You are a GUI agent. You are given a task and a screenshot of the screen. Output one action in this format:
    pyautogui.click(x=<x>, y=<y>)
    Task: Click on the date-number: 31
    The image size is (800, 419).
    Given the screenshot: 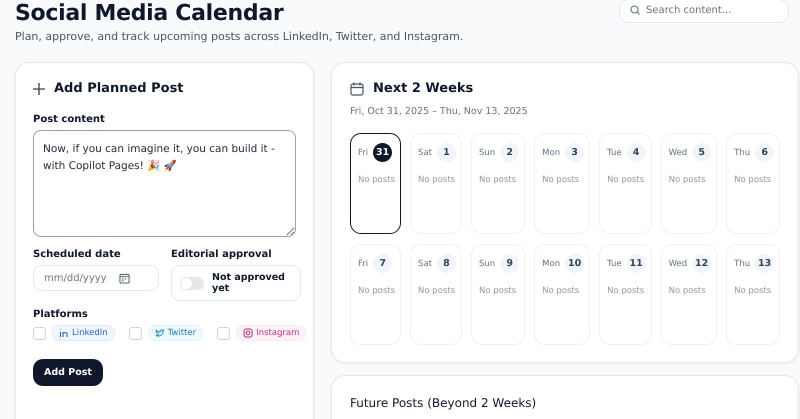 What is the action you would take?
    pyautogui.click(x=382, y=152)
    